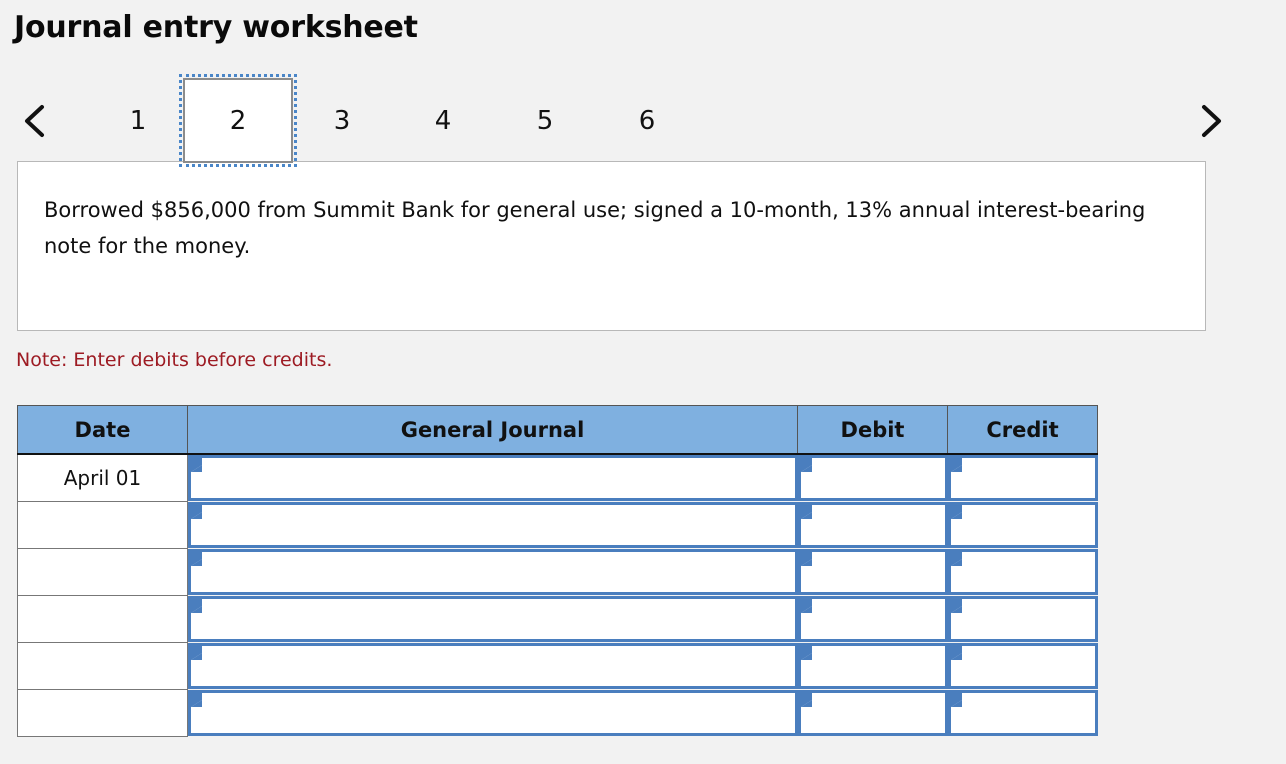  I want to click on pager-tab-label: 3, so click(342, 120).